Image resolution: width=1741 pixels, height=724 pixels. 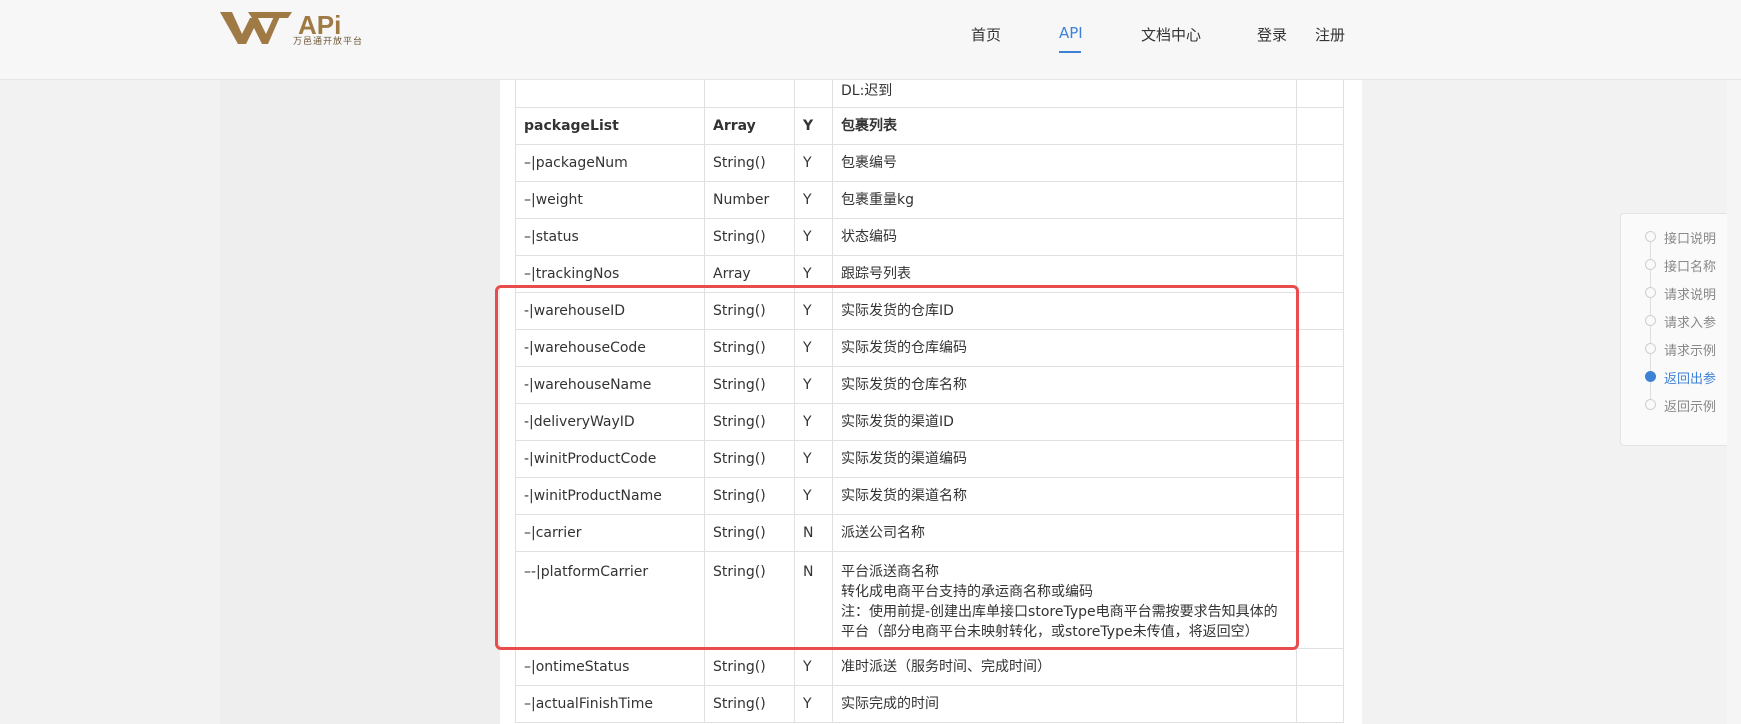 What do you see at coordinates (890, 704) in the screenshot?
I see `param-desc-line: 实际完成的时间` at bounding box center [890, 704].